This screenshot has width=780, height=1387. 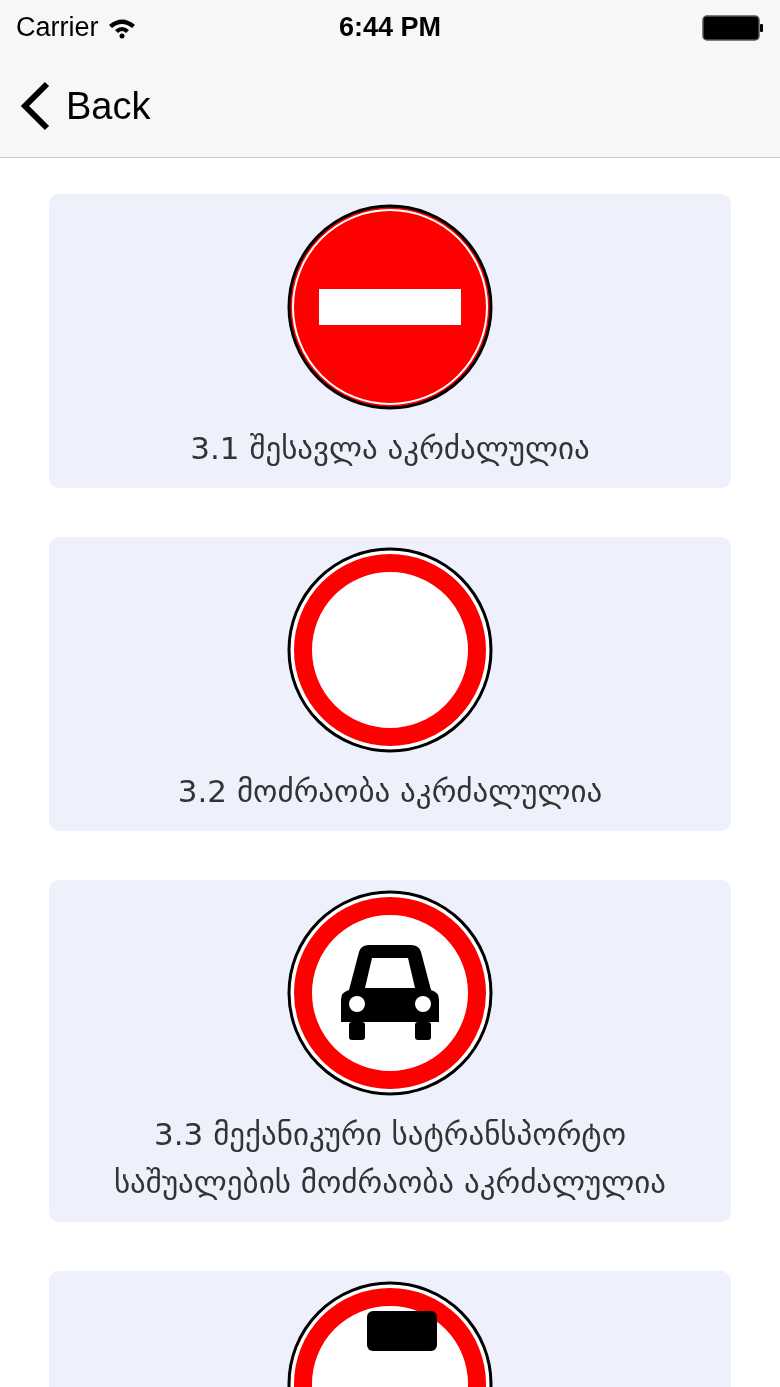 I want to click on car-sign-icon, so click(x=390, y=993).